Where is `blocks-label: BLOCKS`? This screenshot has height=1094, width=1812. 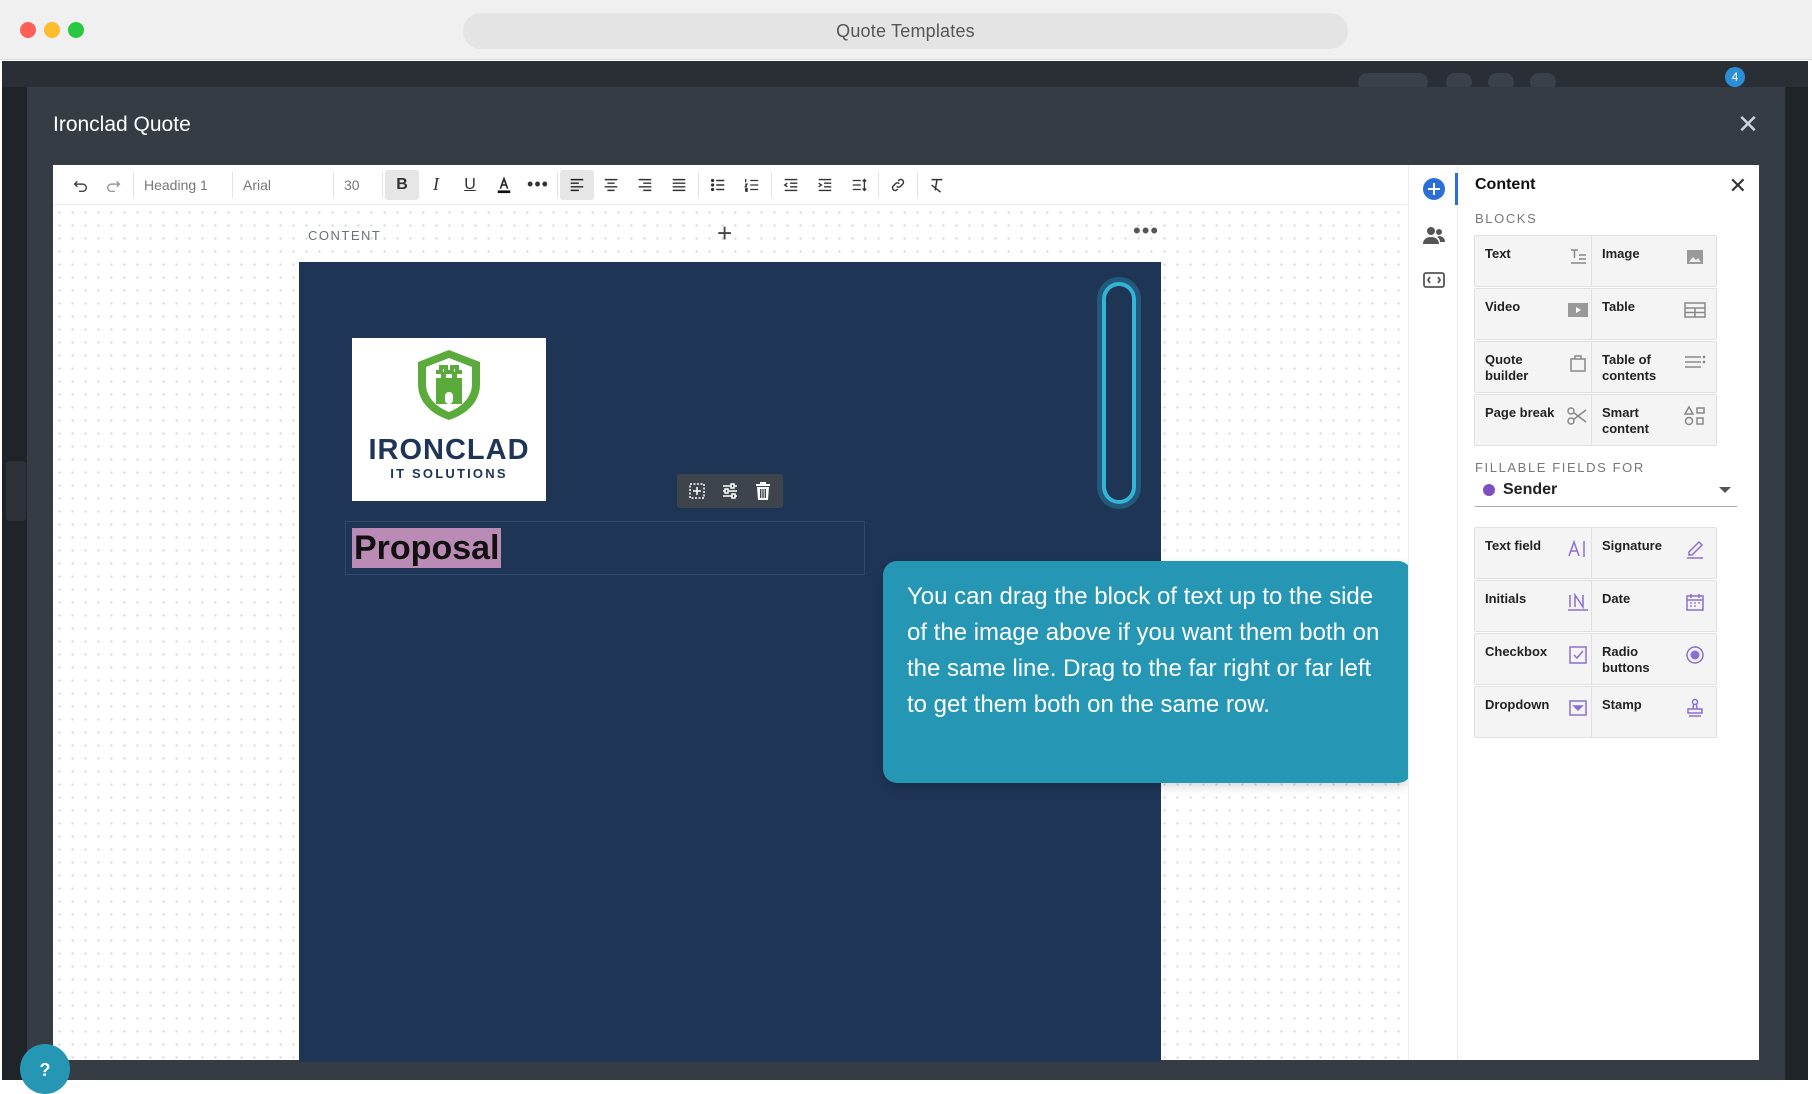
blocks-label: BLOCKS is located at coordinates (1506, 218).